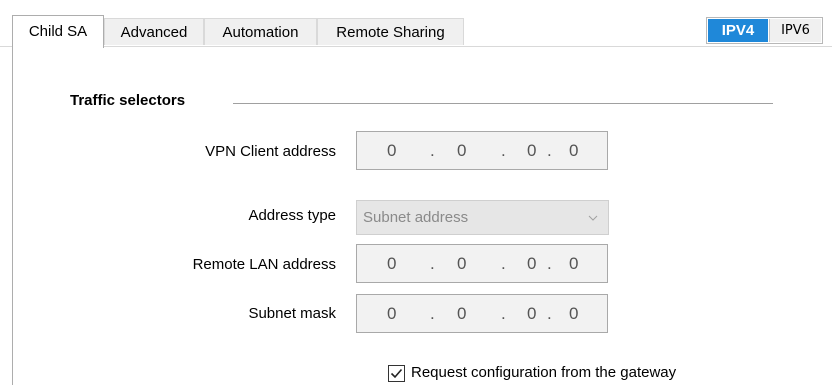 The image size is (832, 385). Describe the element at coordinates (416, 217) in the screenshot. I see `address-type-value: Subnet address` at that location.